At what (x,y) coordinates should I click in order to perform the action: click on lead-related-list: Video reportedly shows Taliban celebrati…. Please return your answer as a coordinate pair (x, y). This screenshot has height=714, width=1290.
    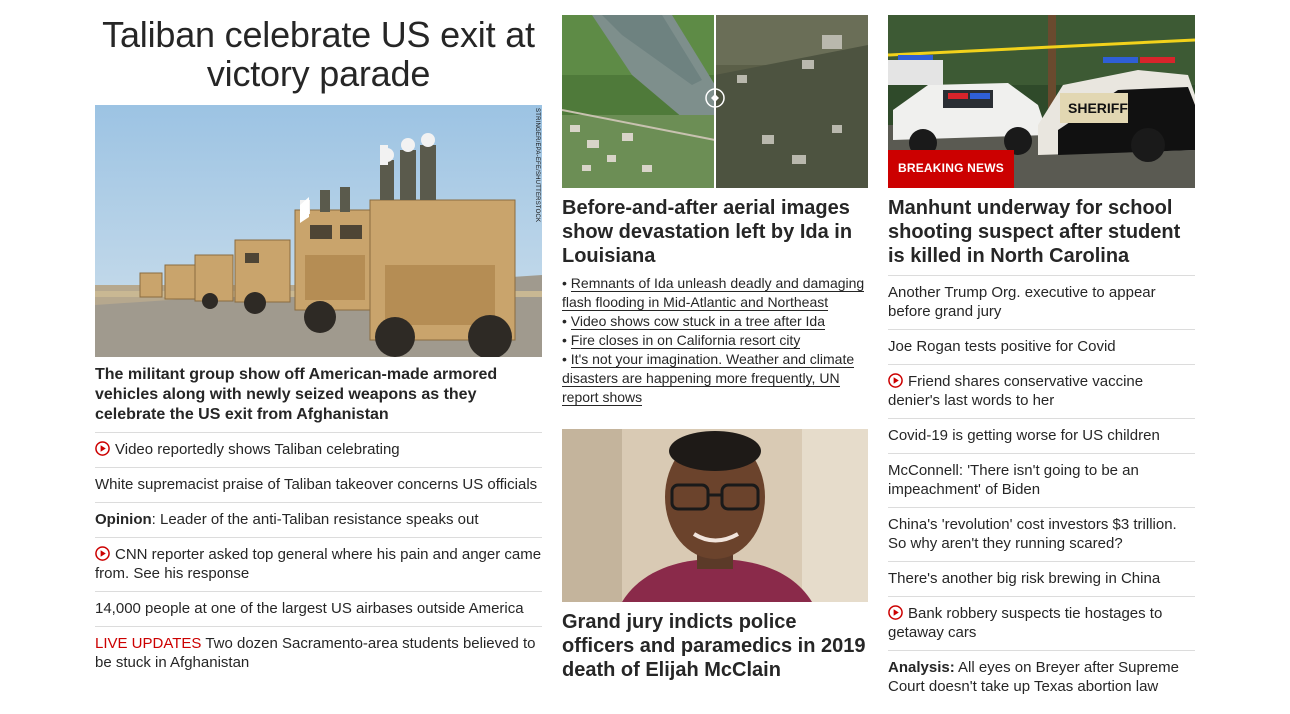
    Looking at the image, I should click on (318, 556).